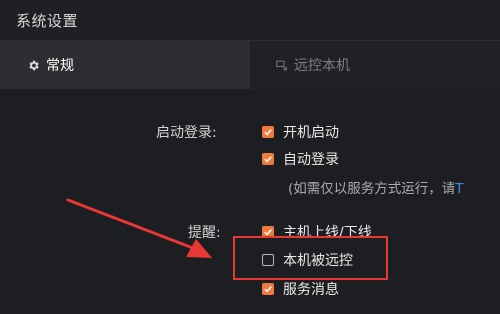 This screenshot has height=314, width=500. Describe the element at coordinates (311, 290) in the screenshot. I see `service-message-label: 服务消息` at that location.